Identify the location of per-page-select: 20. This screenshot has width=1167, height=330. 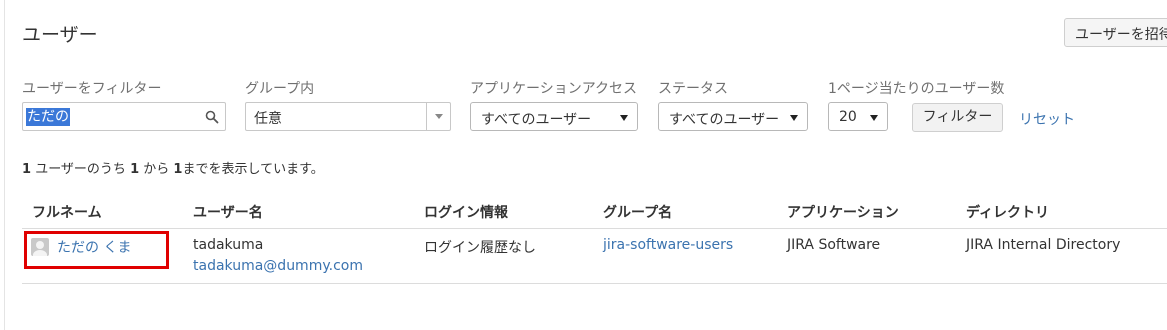
(858, 116).